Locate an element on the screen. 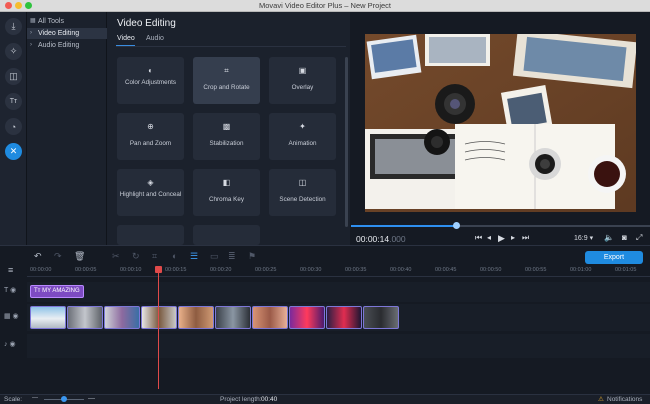 The image size is (650, 404). notifications-link: Notifications is located at coordinates (624, 399).